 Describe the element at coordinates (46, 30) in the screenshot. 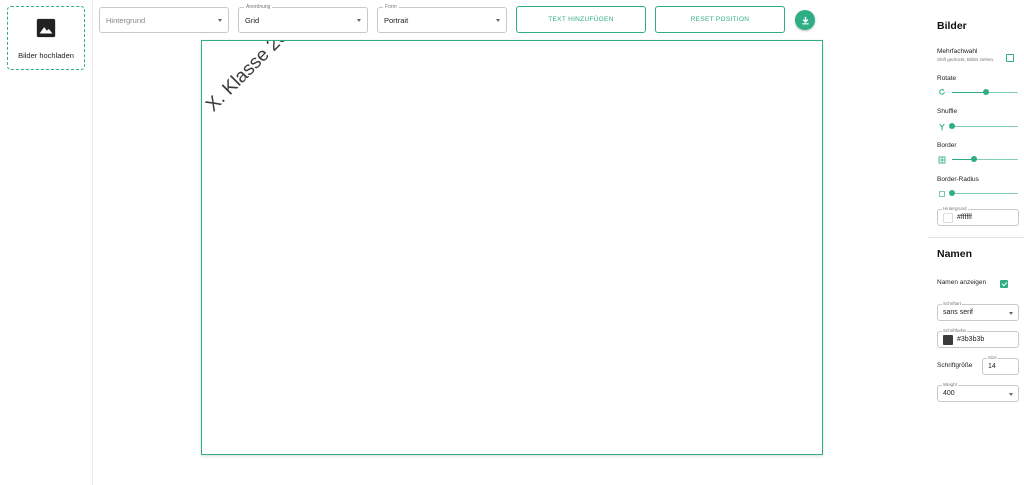

I see `image-icon` at that location.